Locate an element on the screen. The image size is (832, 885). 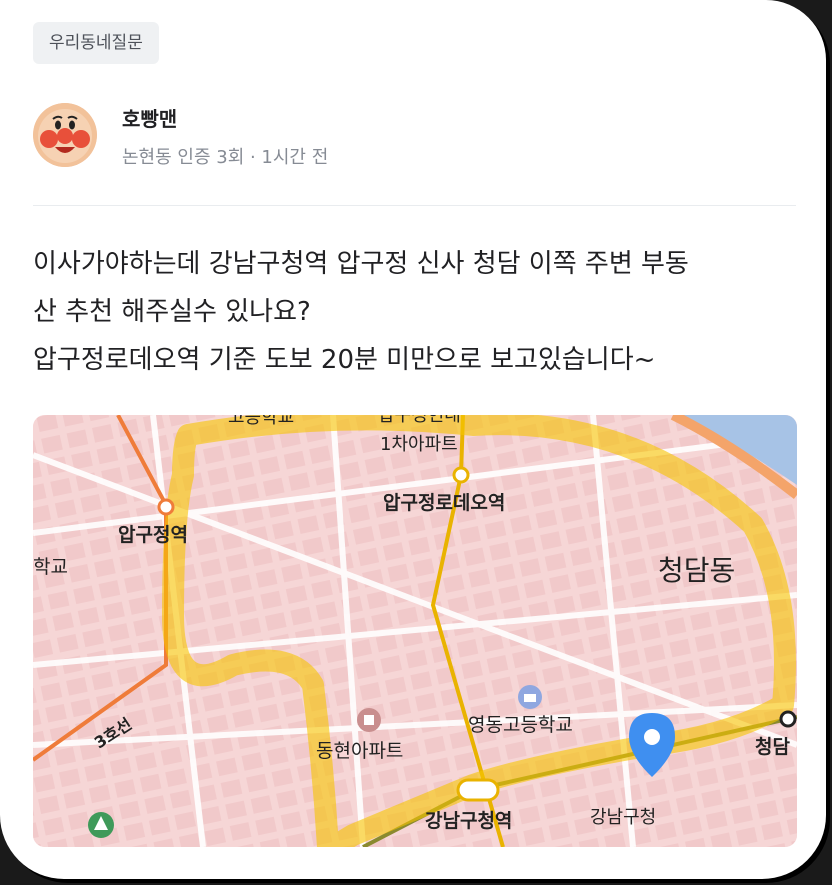
divider is located at coordinates (414, 205).